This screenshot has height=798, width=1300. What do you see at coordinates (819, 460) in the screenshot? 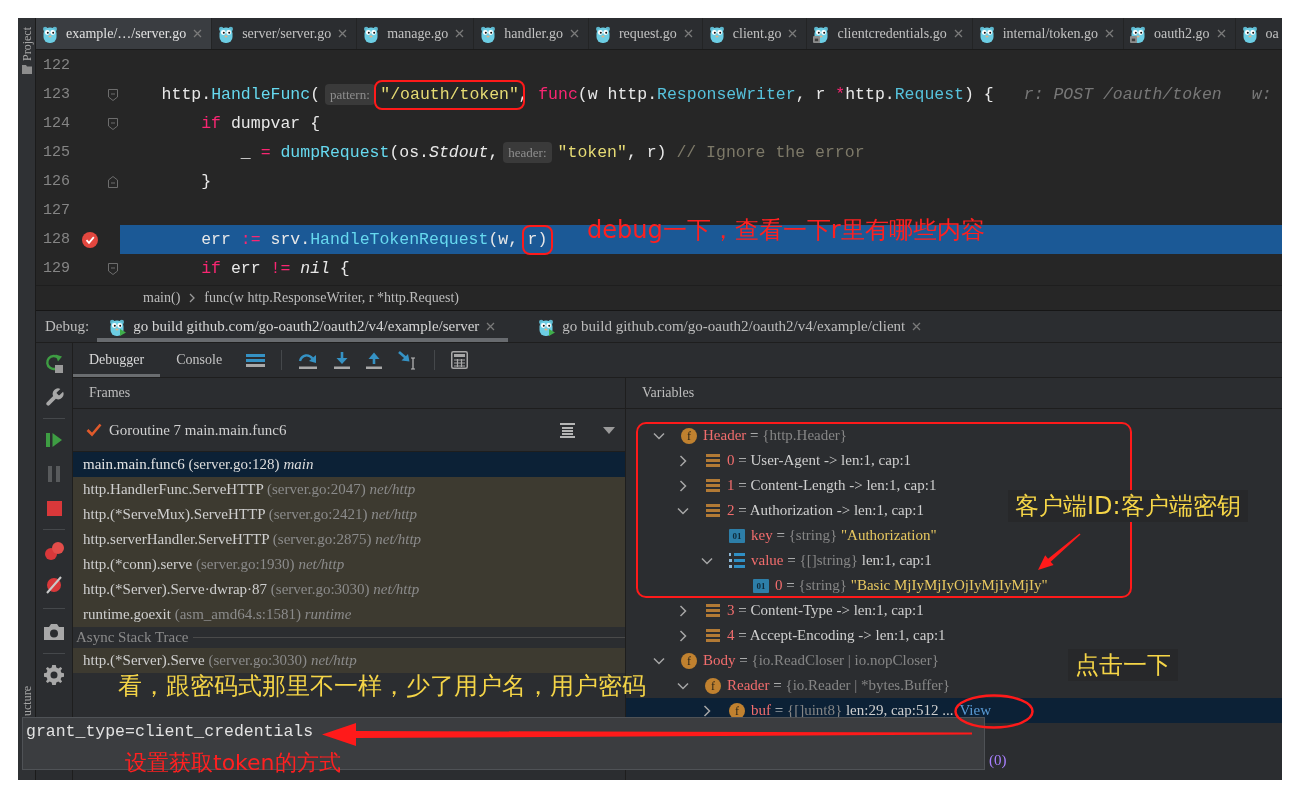
I see `variable-text: 0 = User-Agent -> len:1, cap:1` at bounding box center [819, 460].